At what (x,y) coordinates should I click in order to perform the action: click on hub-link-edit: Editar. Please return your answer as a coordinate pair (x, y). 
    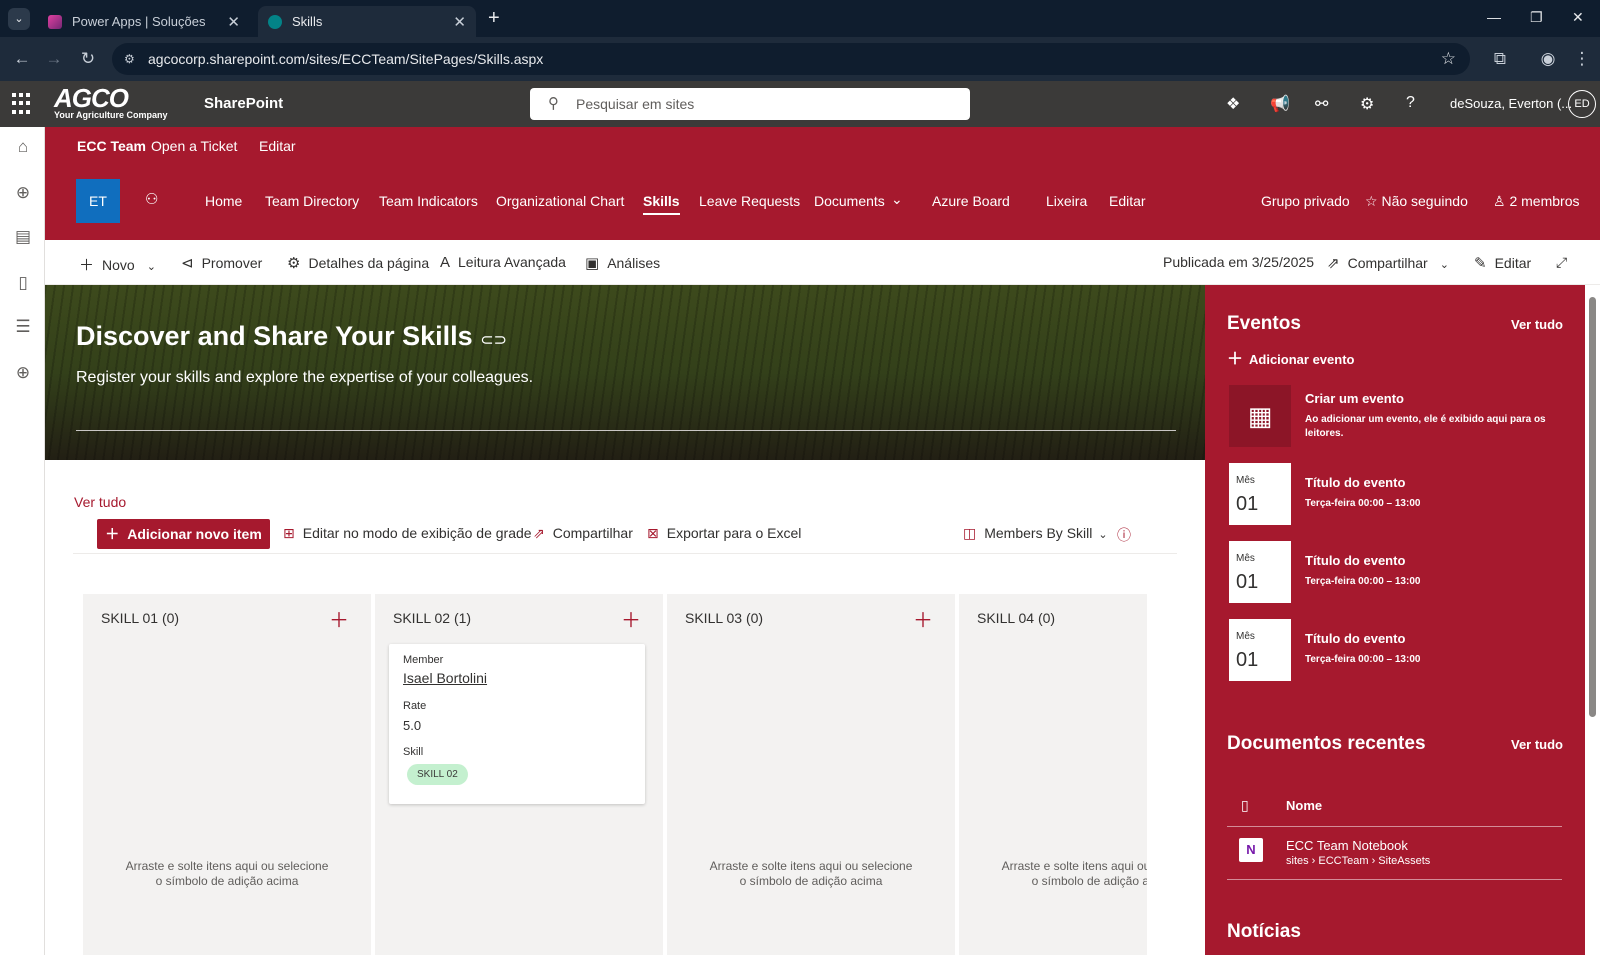
    Looking at the image, I should click on (277, 146).